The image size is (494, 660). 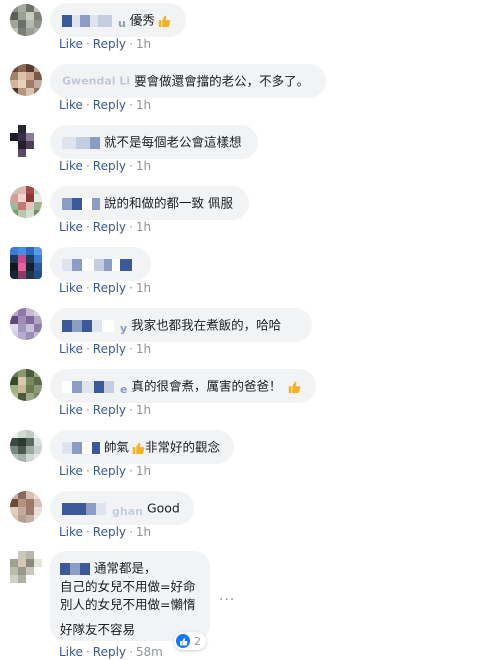 What do you see at coordinates (128, 586) in the screenshot?
I see `comment-line: 自己的女兒不用做=好命` at bounding box center [128, 586].